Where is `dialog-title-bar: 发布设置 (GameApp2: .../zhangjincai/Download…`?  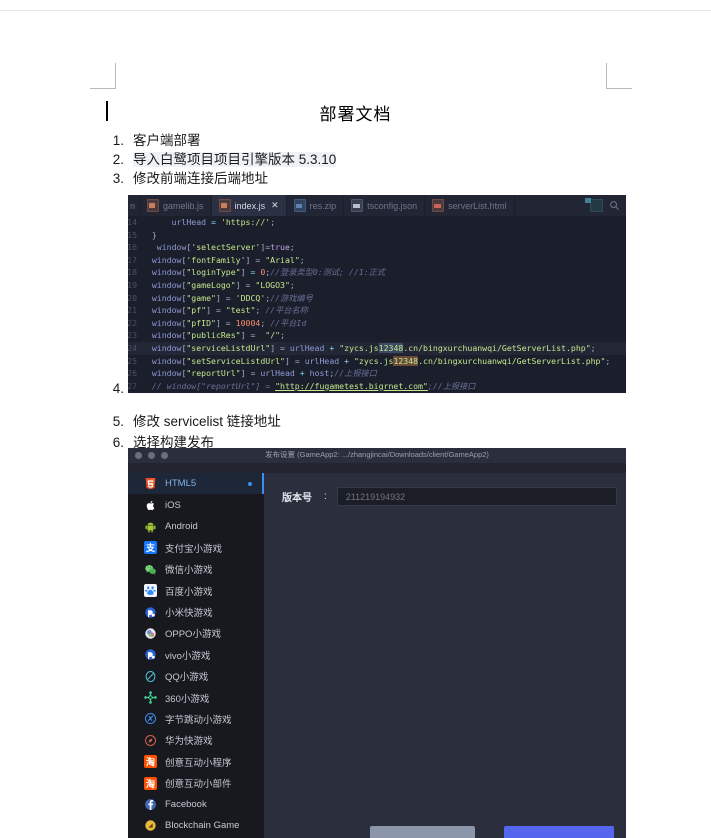 dialog-title-bar: 发布设置 (GameApp2: .../zhangjincai/Download… is located at coordinates (377, 455).